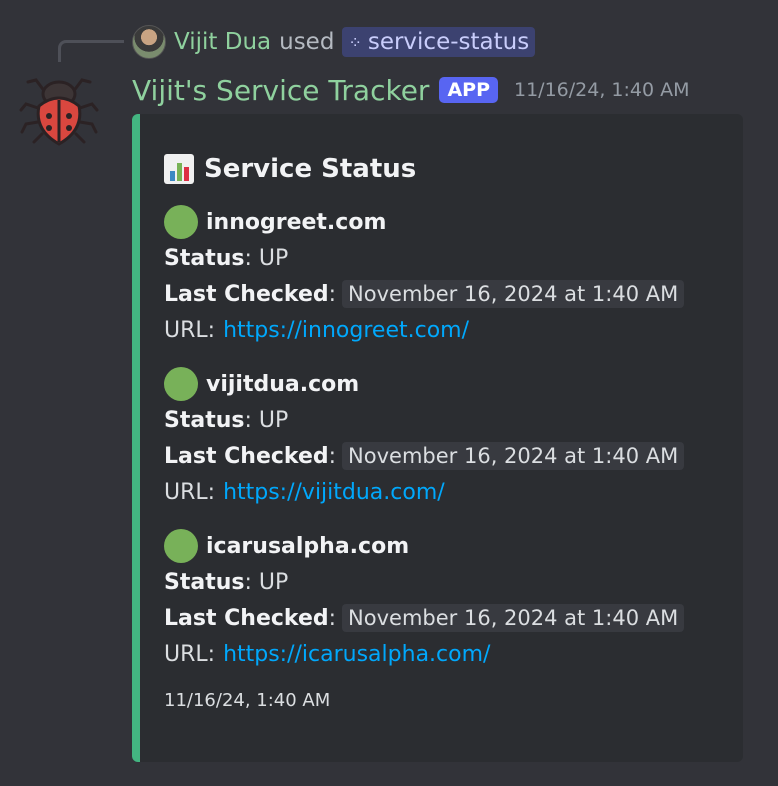 The width and height of the screenshot is (778, 786). What do you see at coordinates (445, 546) in the screenshot?
I see `service-name-row: icarusalpha.com` at bounding box center [445, 546].